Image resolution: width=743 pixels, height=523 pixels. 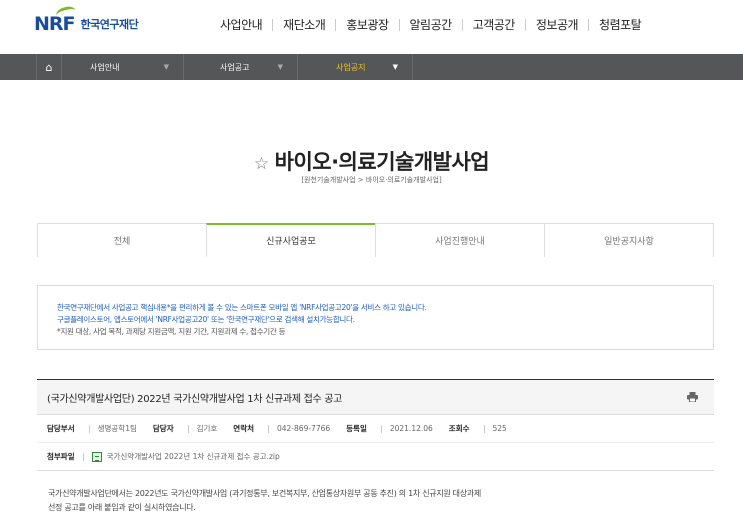 What do you see at coordinates (163, 428) in the screenshot?
I see `meta-key-manager: 담당자` at bounding box center [163, 428].